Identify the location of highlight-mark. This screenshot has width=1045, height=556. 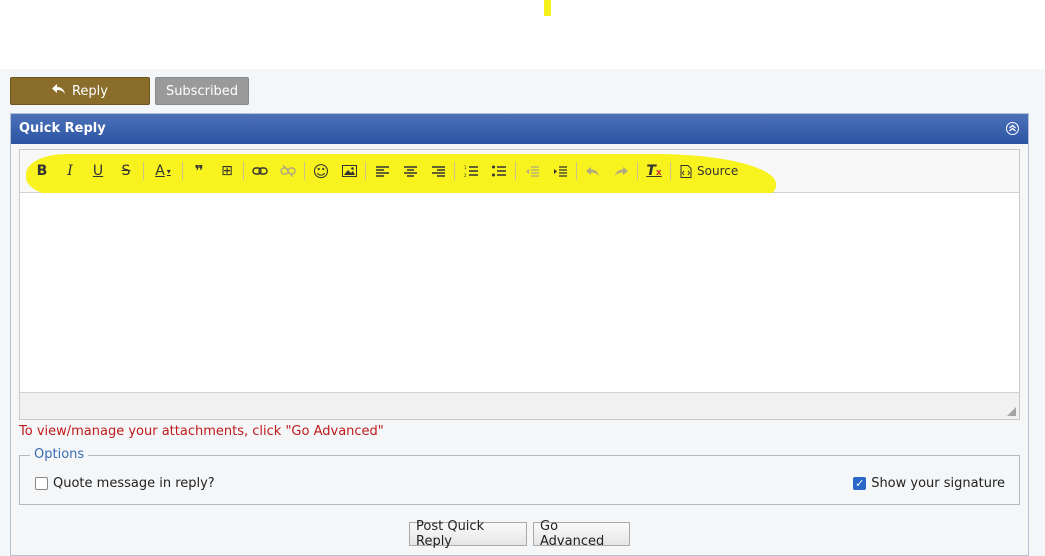
(547, 8).